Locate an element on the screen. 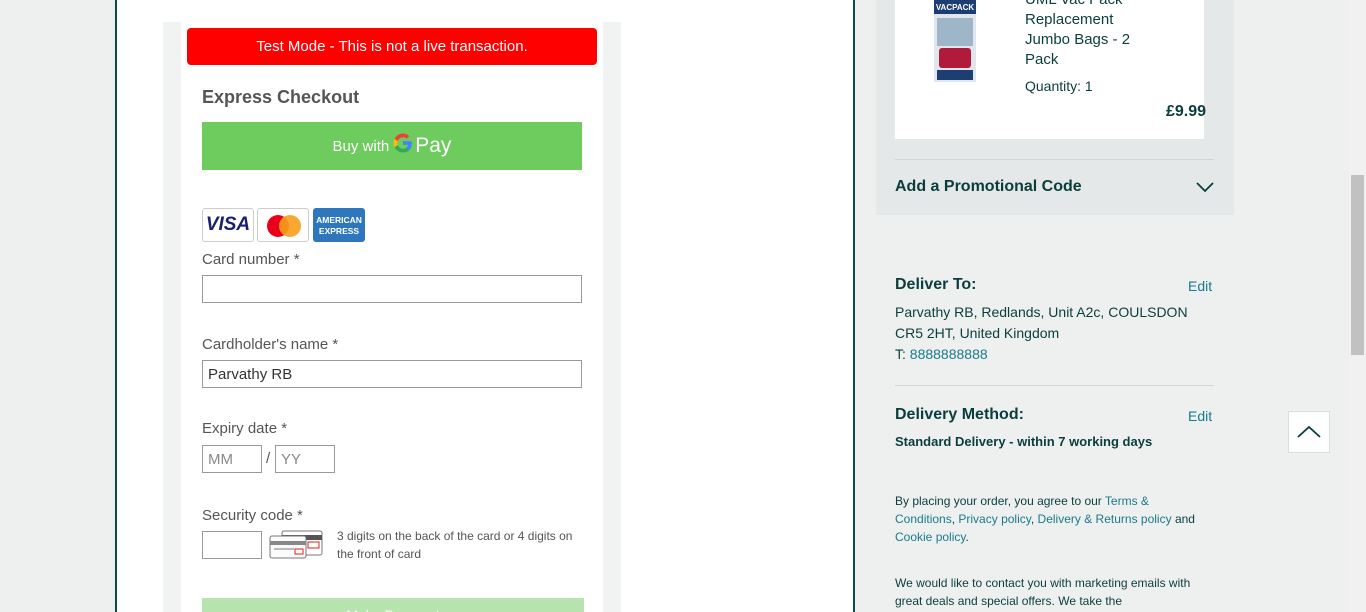 This screenshot has height=612, width=1366. terms-end: . is located at coordinates (967, 537).